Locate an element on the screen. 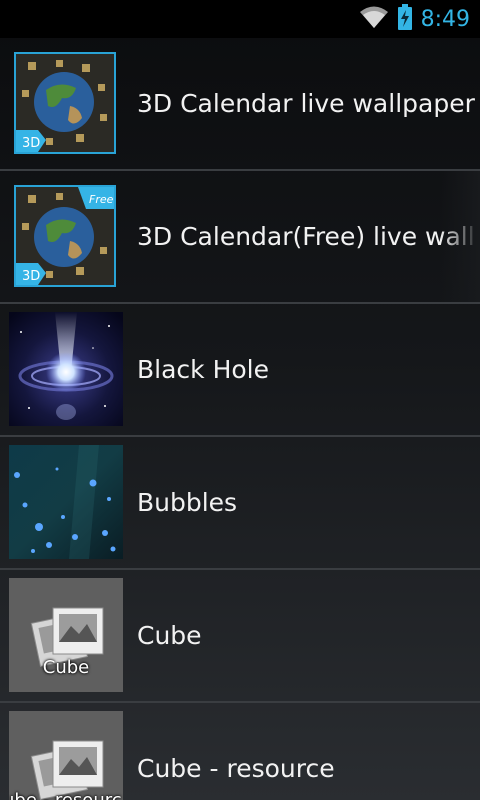 The width and height of the screenshot is (480, 800). picture-placeholder-icon is located at coordinates (67, 770).